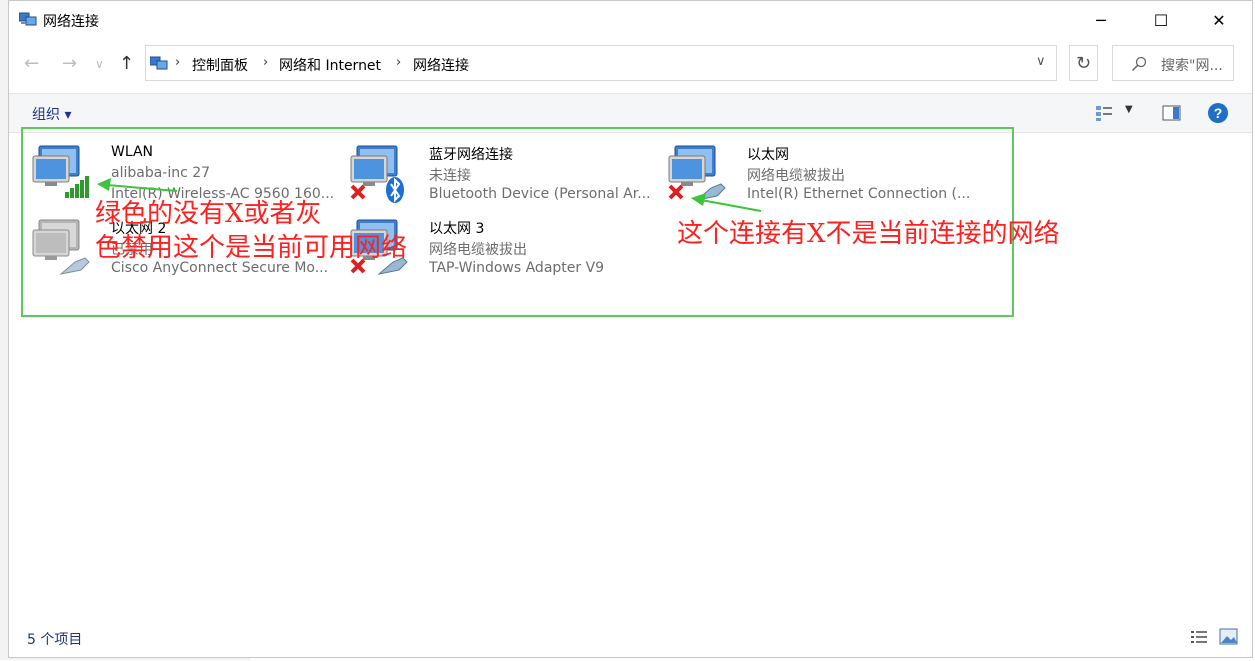  Describe the element at coordinates (330, 65) in the screenshot. I see `breadcrumb-network-internet: 网络和 Internet` at that location.